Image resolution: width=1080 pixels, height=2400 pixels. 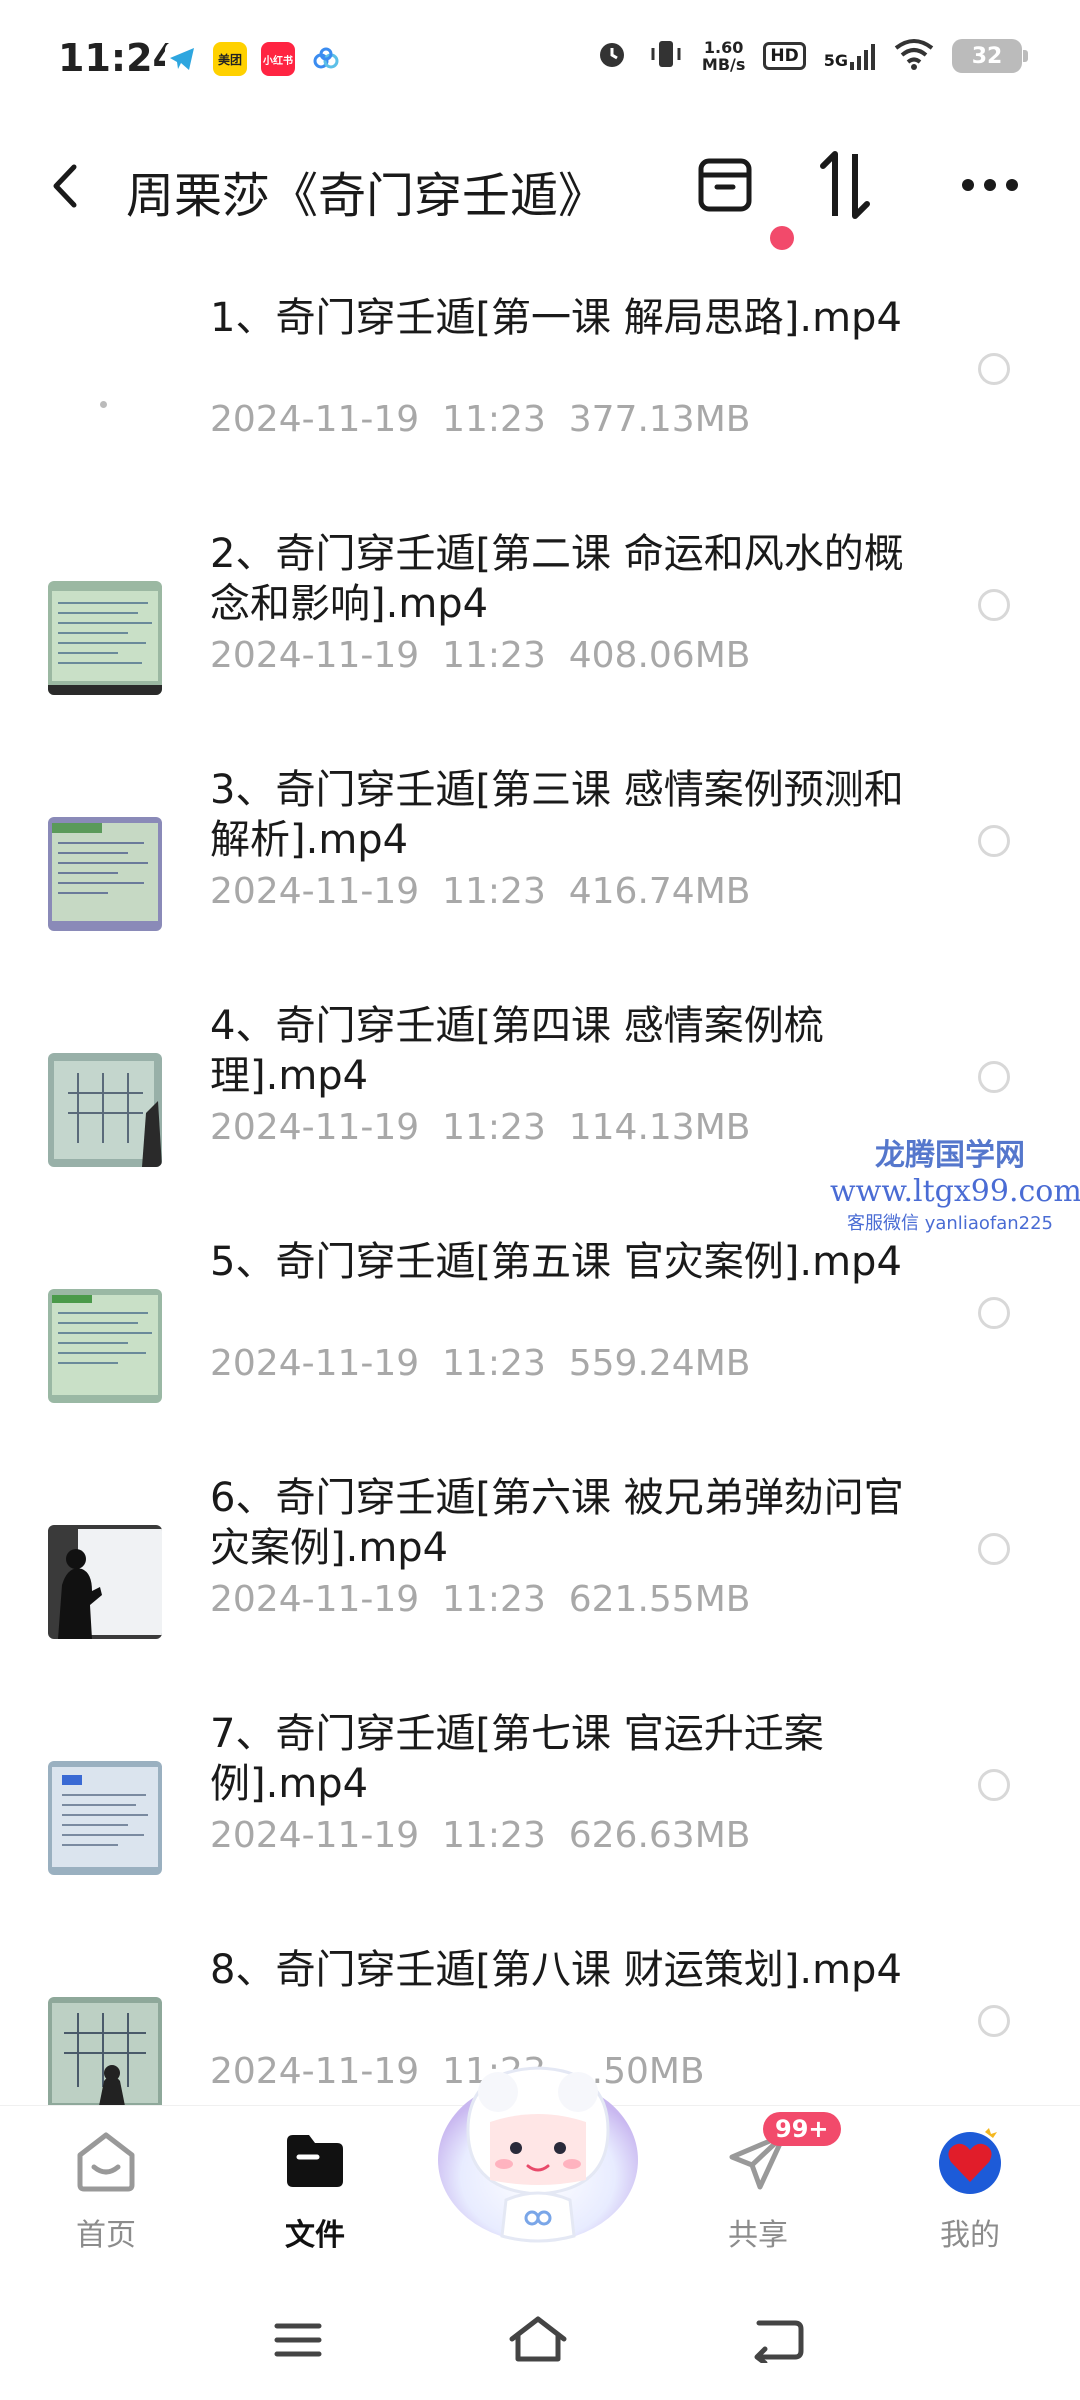 What do you see at coordinates (850, 56) in the screenshot?
I see `signal-5g-icon: 5G` at bounding box center [850, 56].